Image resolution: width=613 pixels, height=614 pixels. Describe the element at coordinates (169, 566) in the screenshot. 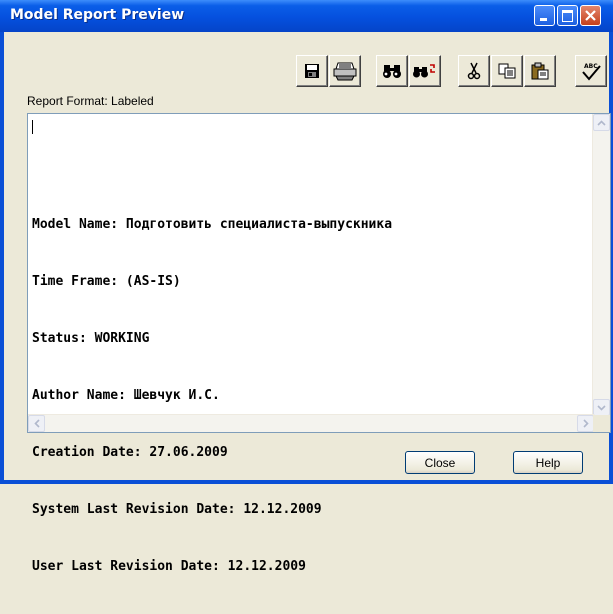

I see `report-line: User Last Revision Date: 12.12.2009` at that location.